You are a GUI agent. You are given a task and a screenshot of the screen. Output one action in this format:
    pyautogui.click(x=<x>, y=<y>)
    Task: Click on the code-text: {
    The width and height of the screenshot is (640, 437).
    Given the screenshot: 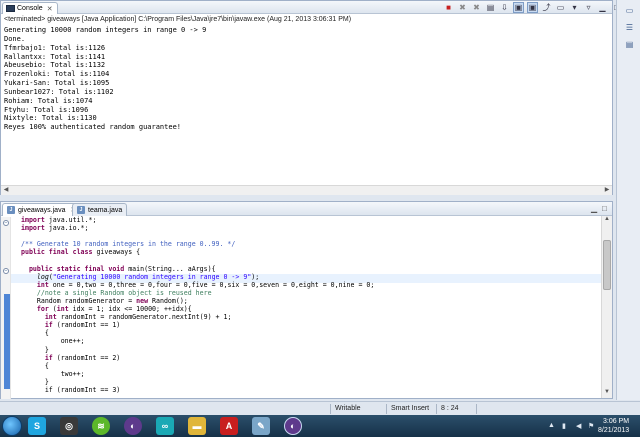 What is the action you would take?
    pyautogui.click(x=46, y=365)
    